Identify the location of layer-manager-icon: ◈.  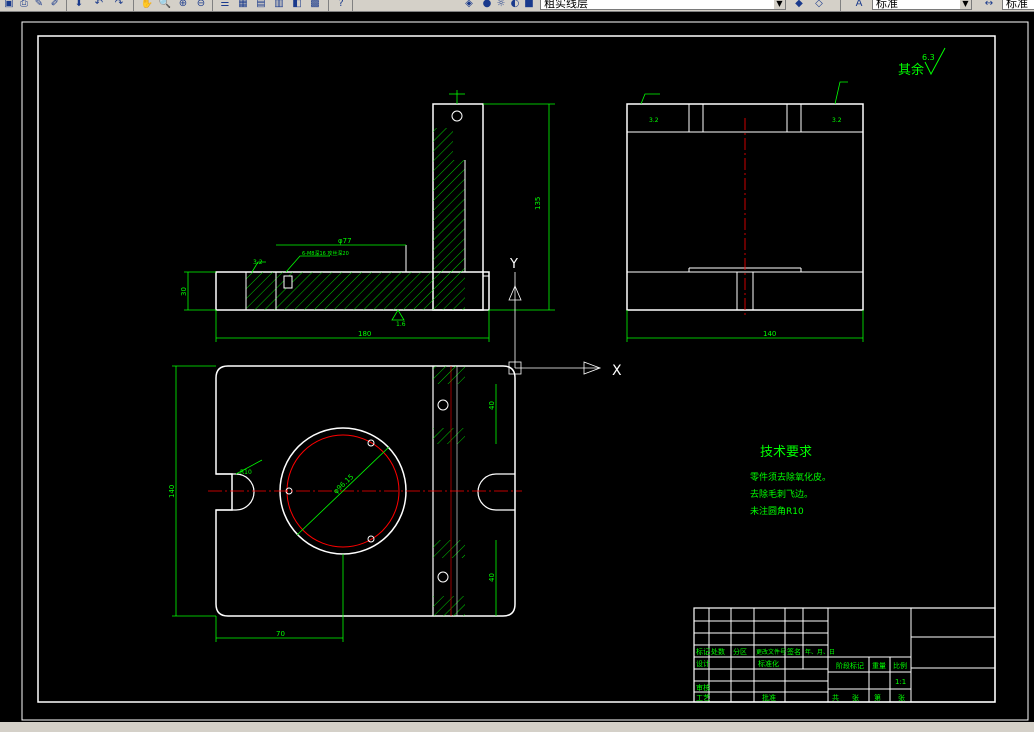
(469, 5).